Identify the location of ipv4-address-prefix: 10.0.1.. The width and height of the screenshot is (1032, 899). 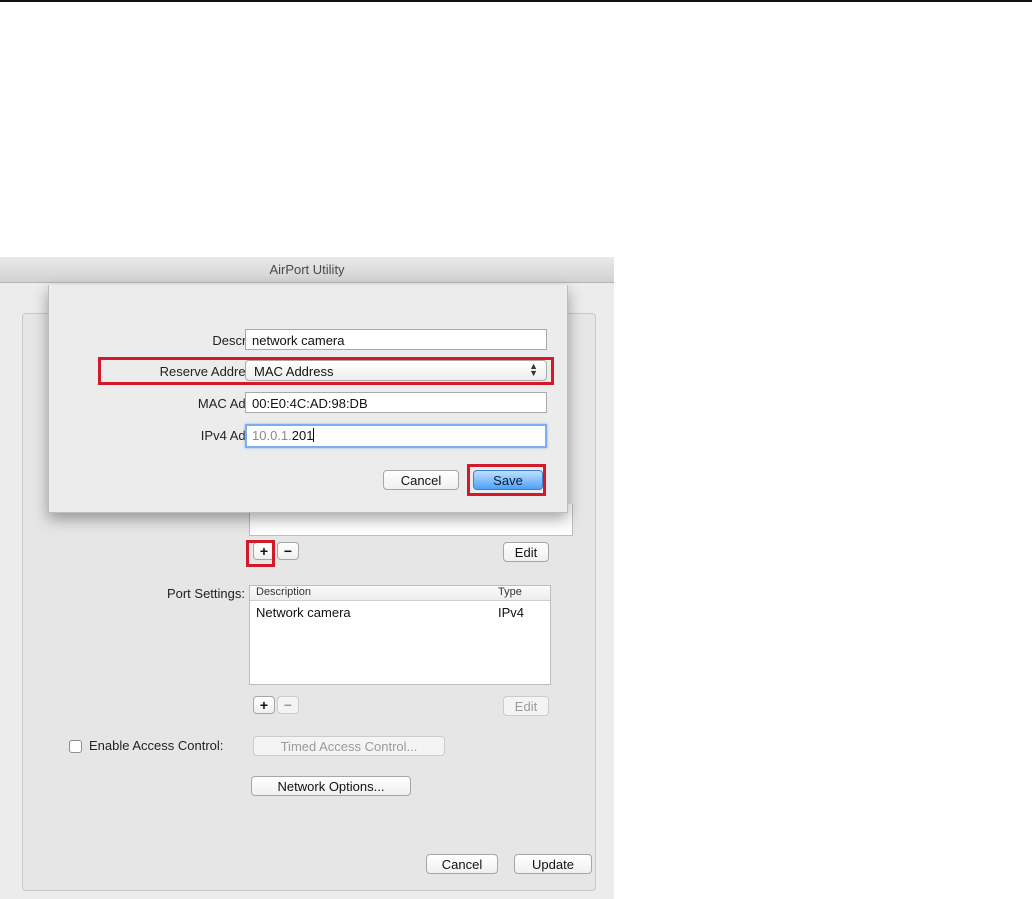
(272, 435).